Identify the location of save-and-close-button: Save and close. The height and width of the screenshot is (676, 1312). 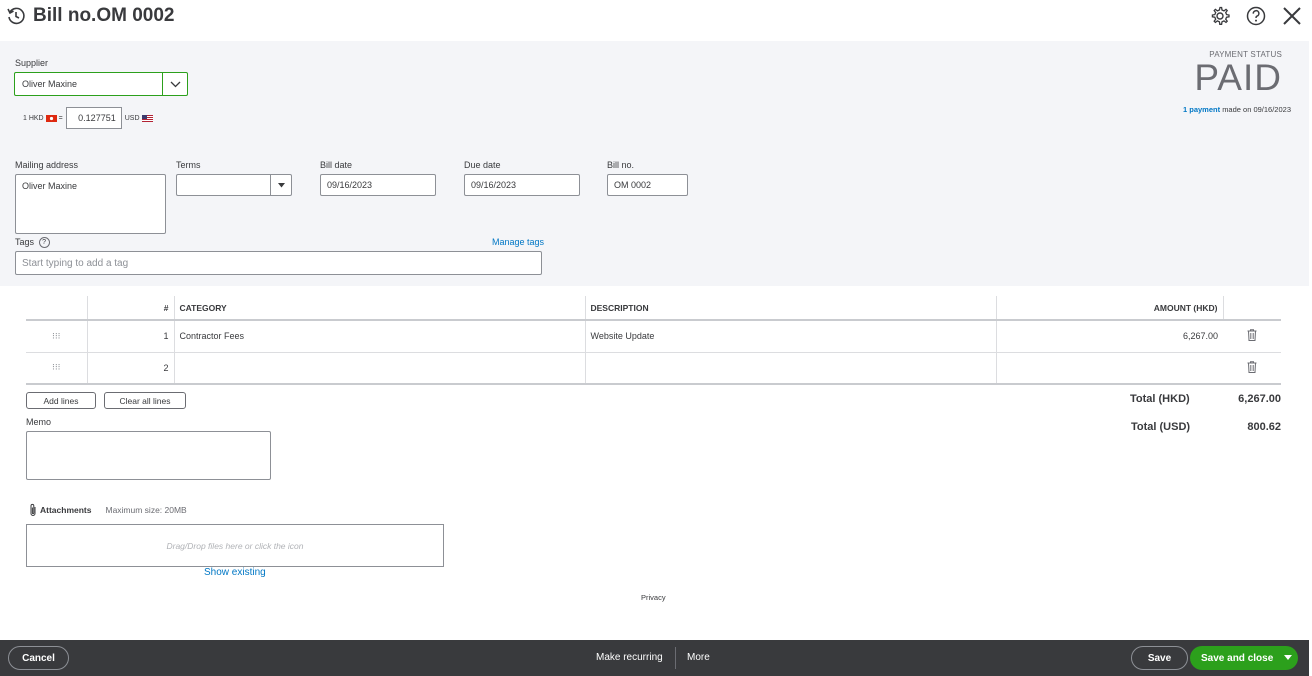
(1244, 658).